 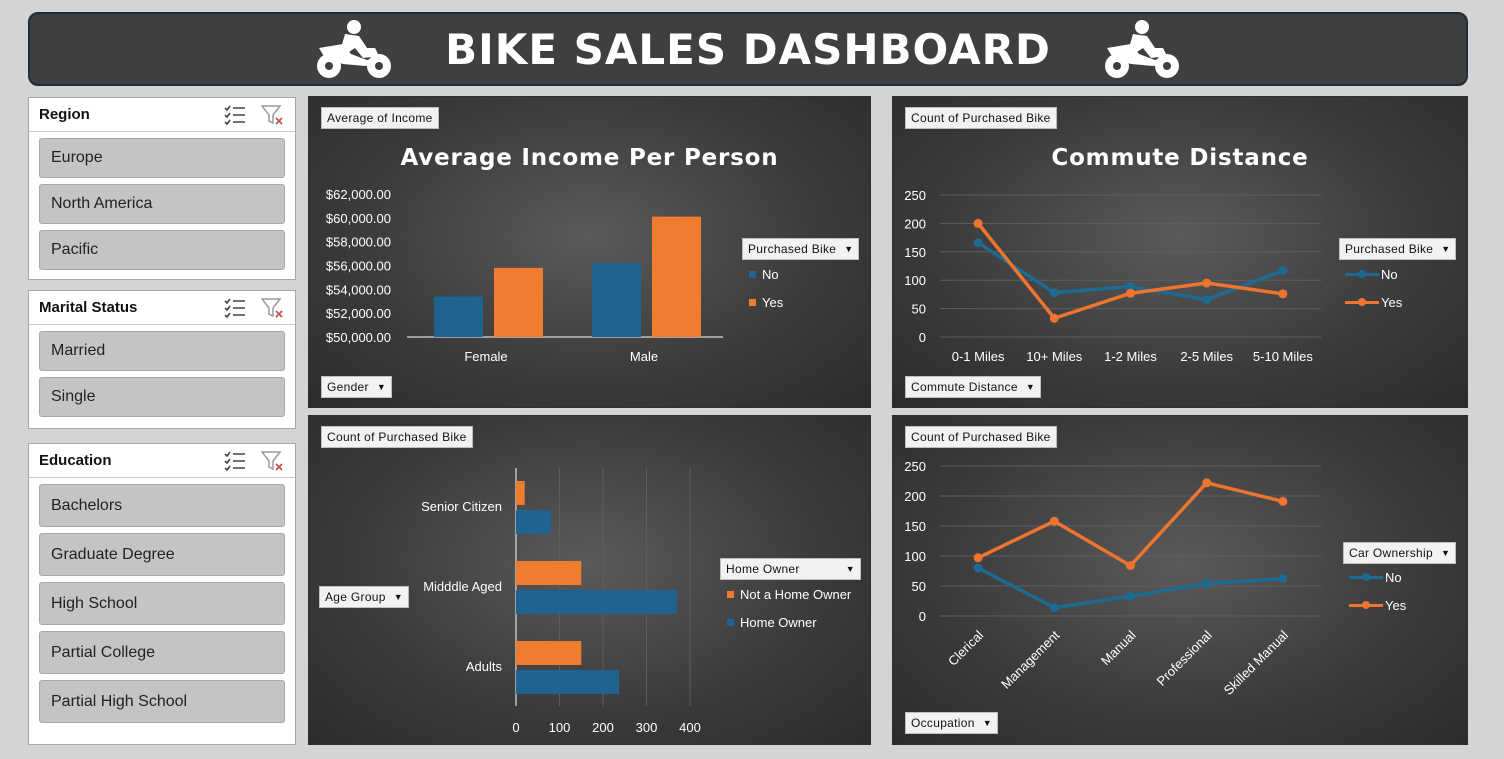 What do you see at coordinates (162, 603) in the screenshot?
I see `slicer-item-high-school: High School` at bounding box center [162, 603].